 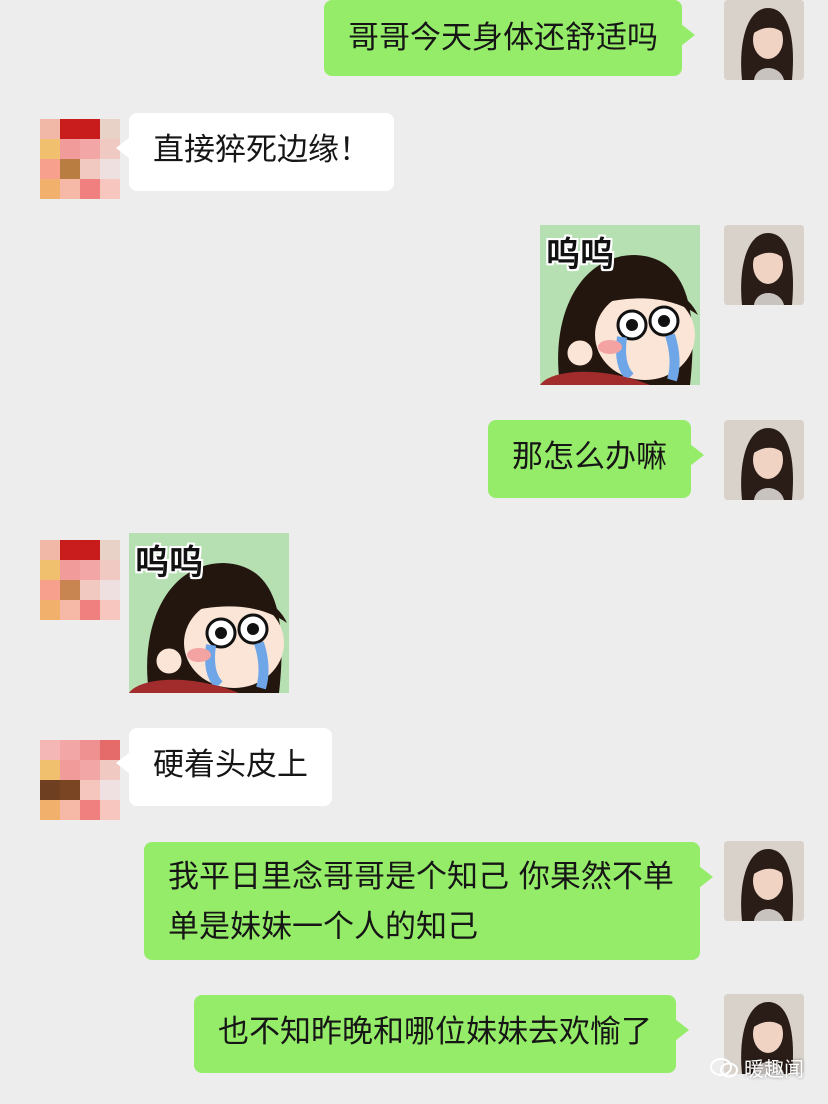 I want to click on message-text: 我平日里念哥哥是个知己 你果然不单单是妹妹一个人的知己, so click(x=421, y=902).